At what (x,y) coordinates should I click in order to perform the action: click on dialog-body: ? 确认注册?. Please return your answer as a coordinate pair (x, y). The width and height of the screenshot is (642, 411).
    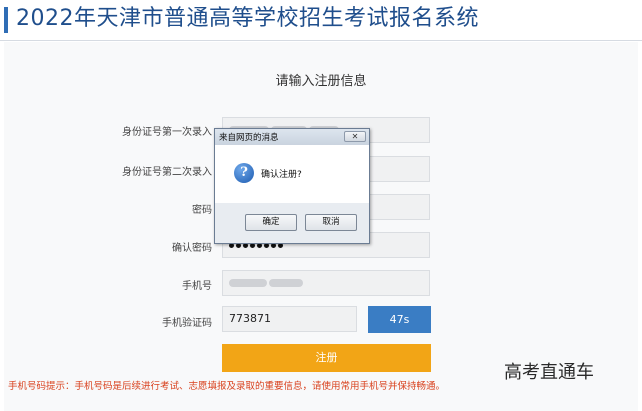
    Looking at the image, I should click on (292, 174).